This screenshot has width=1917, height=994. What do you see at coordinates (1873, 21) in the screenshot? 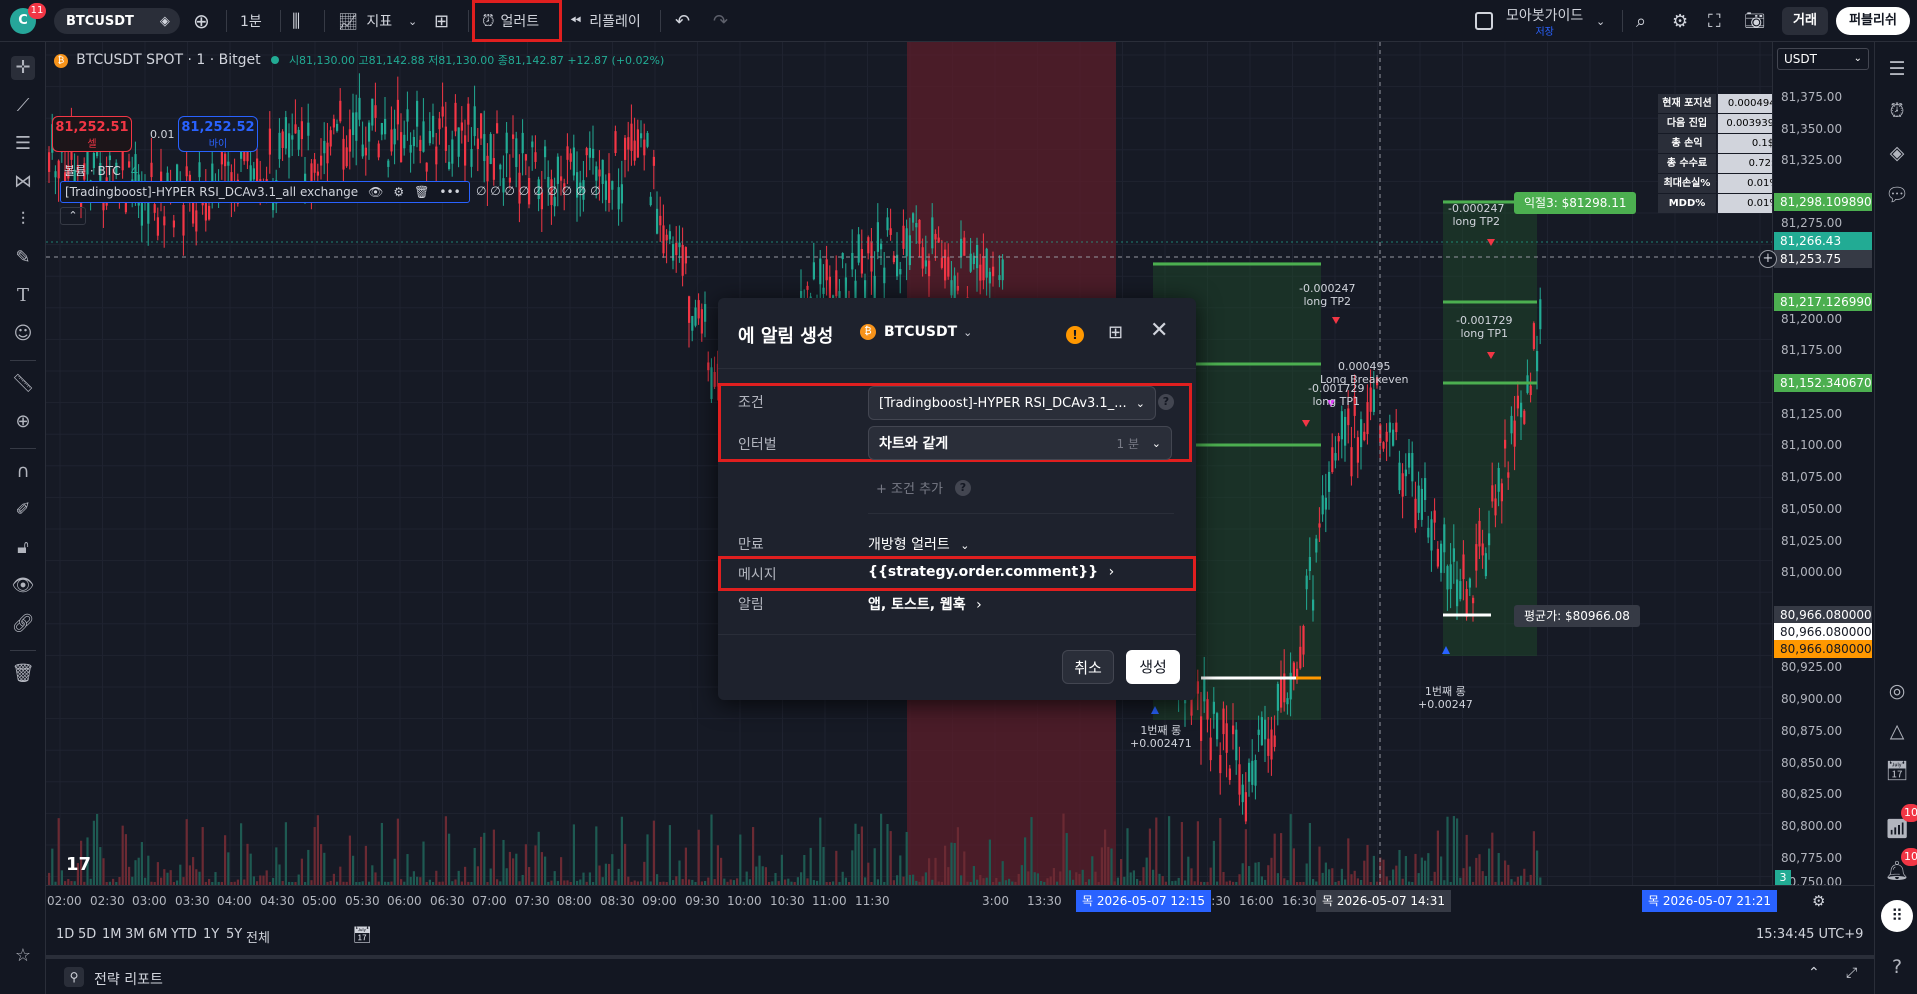
I see `publish-button: 퍼블리쉬` at bounding box center [1873, 21].